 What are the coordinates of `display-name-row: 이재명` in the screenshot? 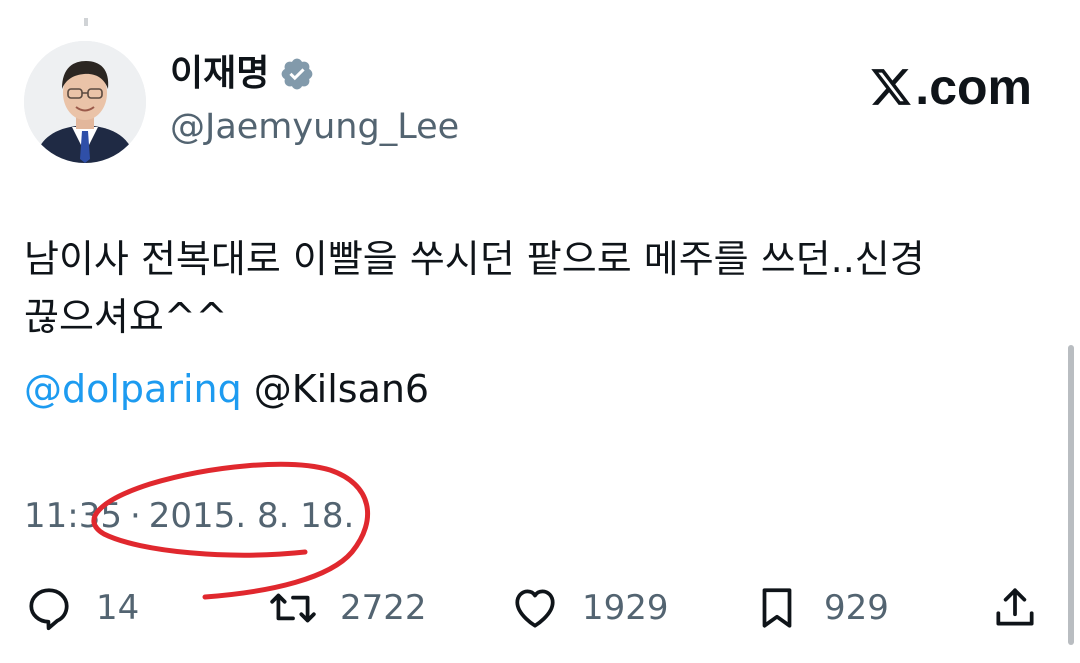 It's located at (242, 74).